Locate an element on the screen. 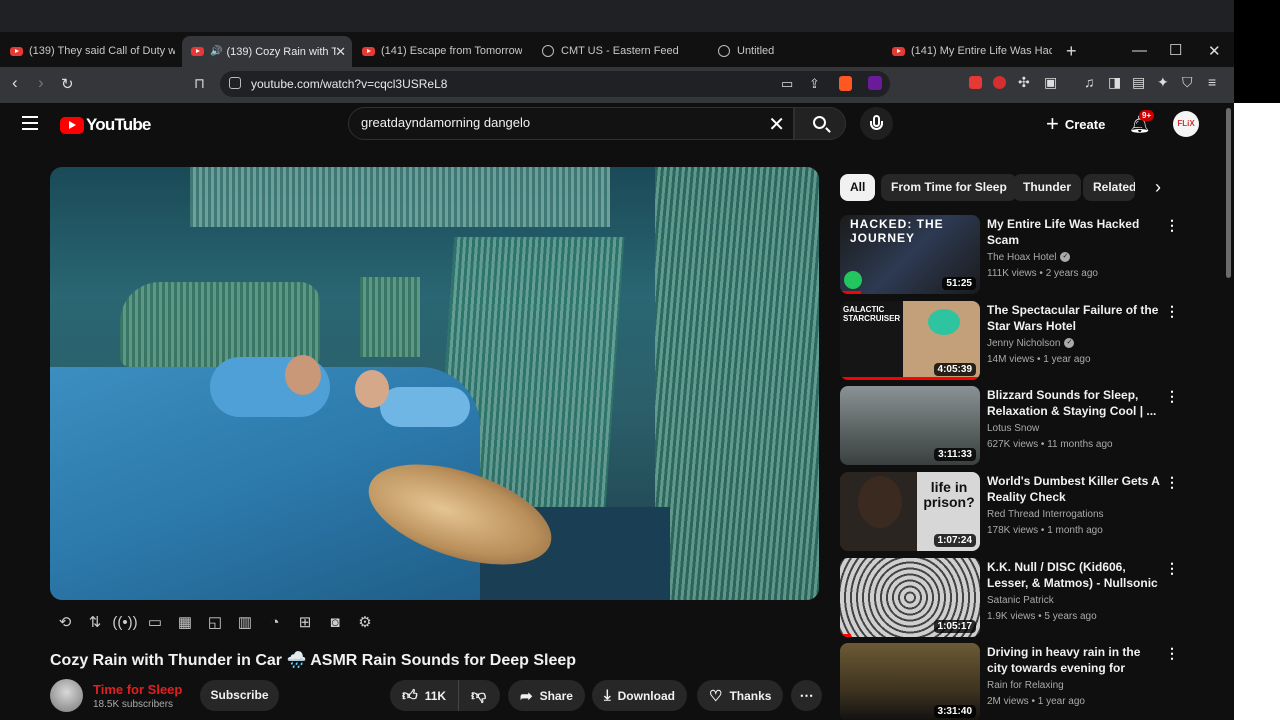  maximize-button: ☐ is located at coordinates (1175, 50).